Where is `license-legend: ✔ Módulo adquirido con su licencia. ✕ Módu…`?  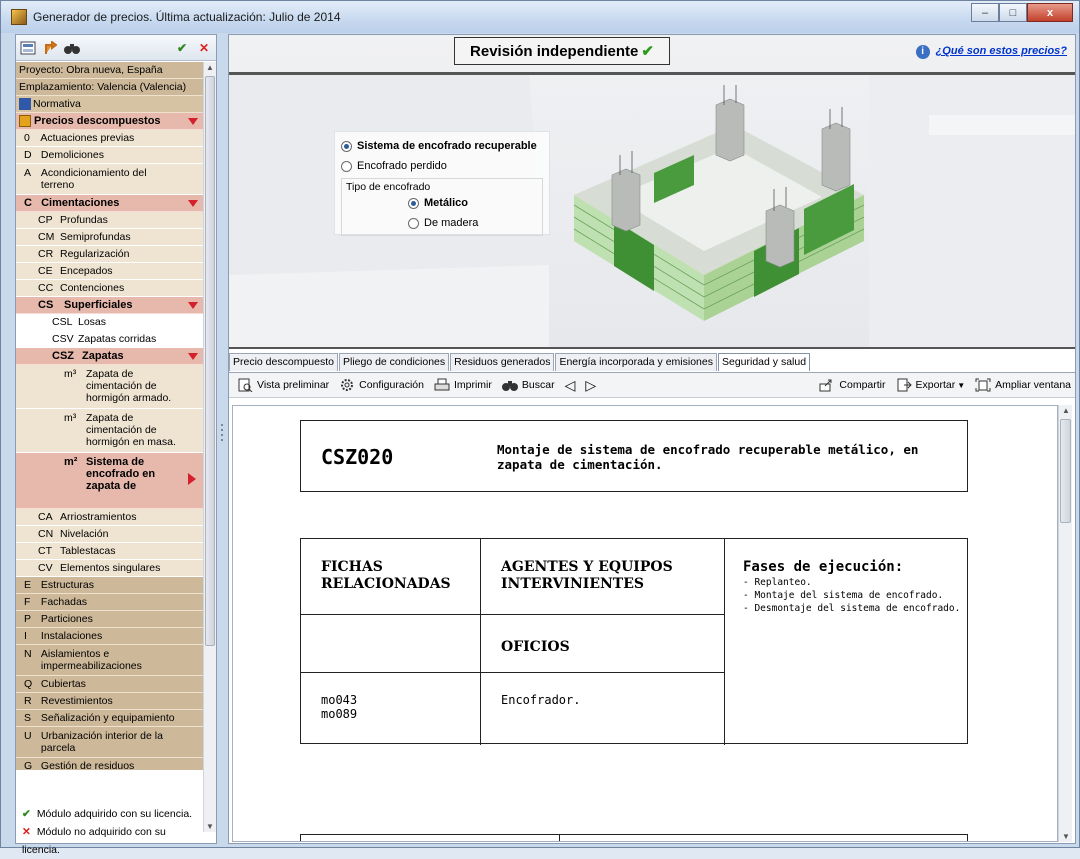
license-legend: ✔ Módulo adquirido con su licencia. ✕ Módu… is located at coordinates (110, 830).